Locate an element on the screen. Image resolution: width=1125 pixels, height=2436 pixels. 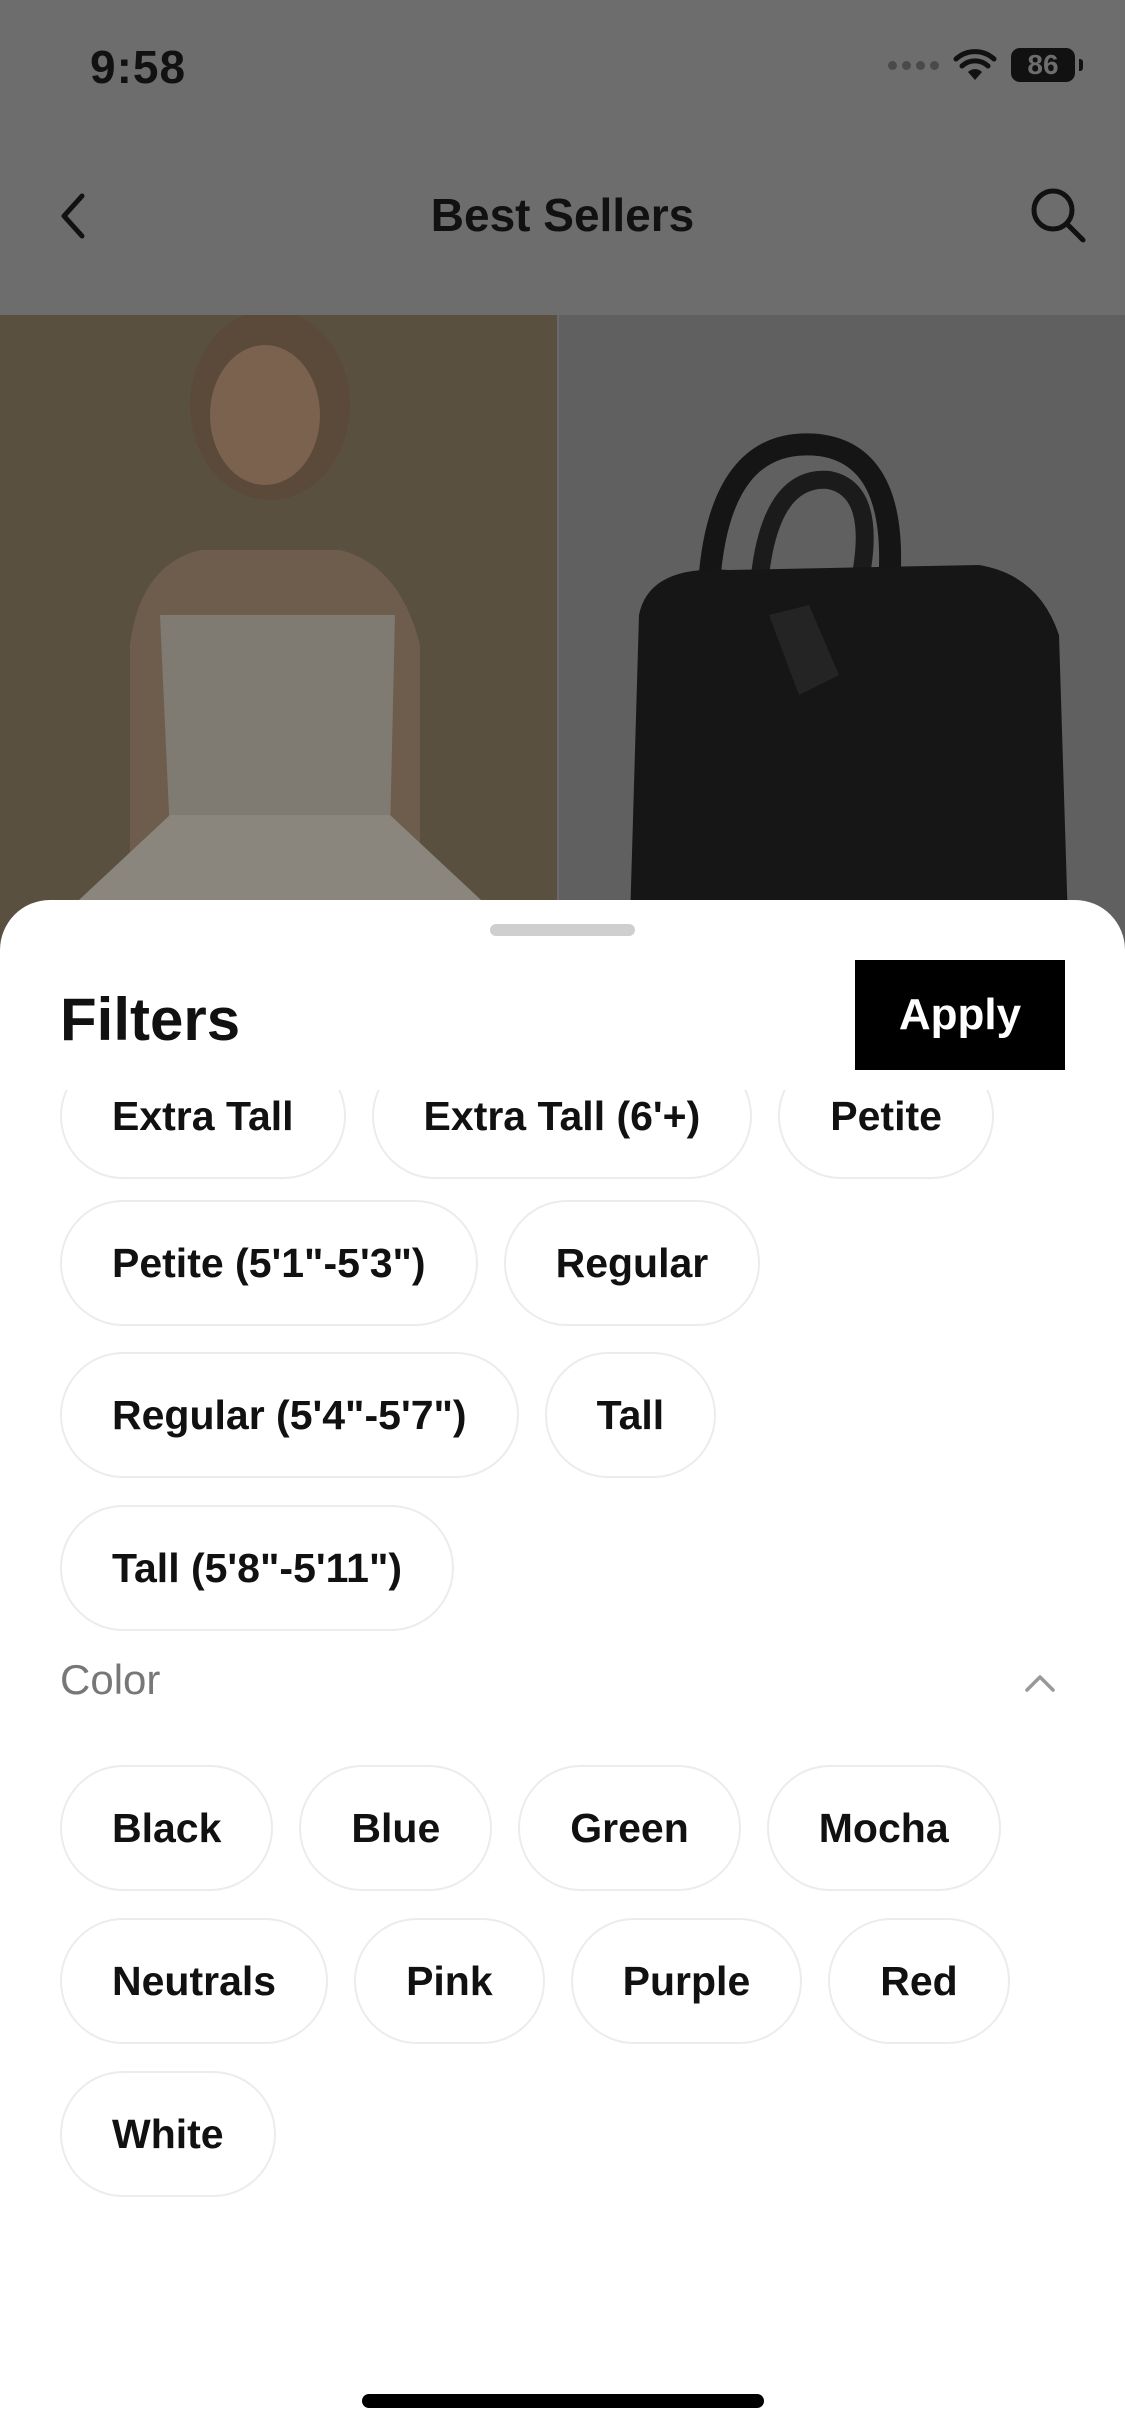
nav-bar: Best Sellers is located at coordinates (562, 227).